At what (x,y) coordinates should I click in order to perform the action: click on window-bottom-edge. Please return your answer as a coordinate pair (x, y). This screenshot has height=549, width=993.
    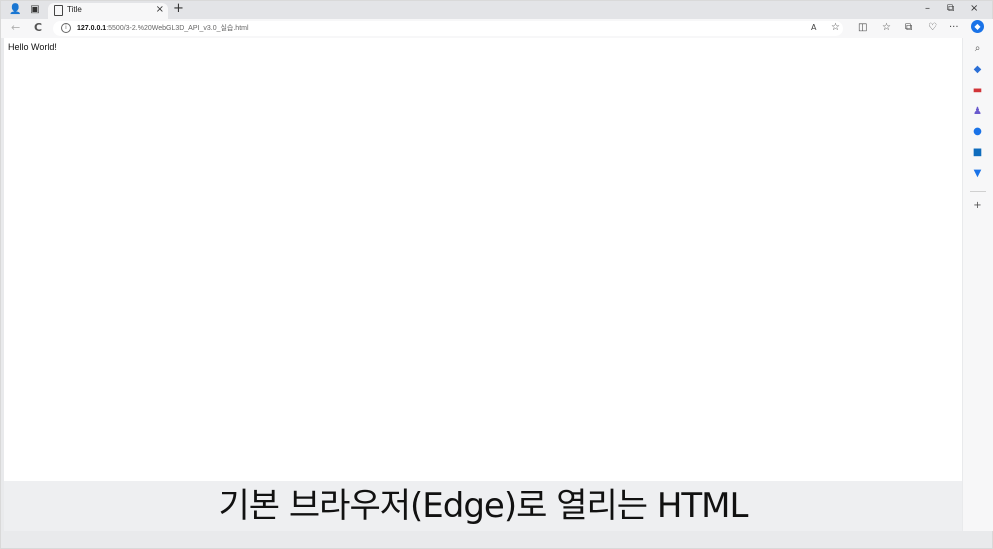
    Looking at the image, I should click on (496, 539).